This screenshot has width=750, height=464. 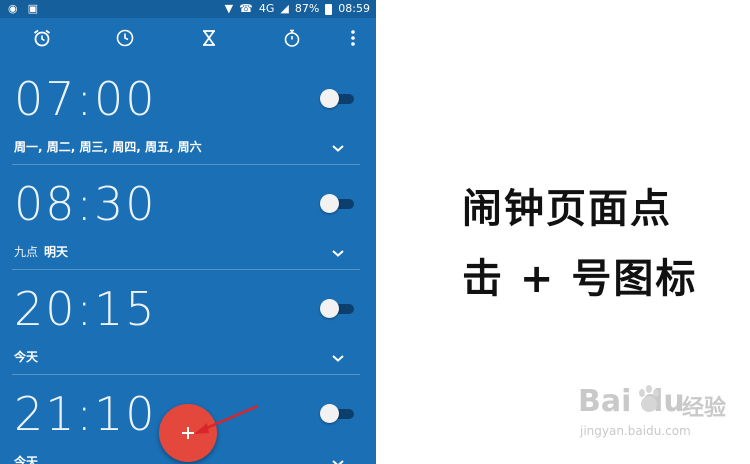 I want to click on call-icon: ☎, so click(x=246, y=8).